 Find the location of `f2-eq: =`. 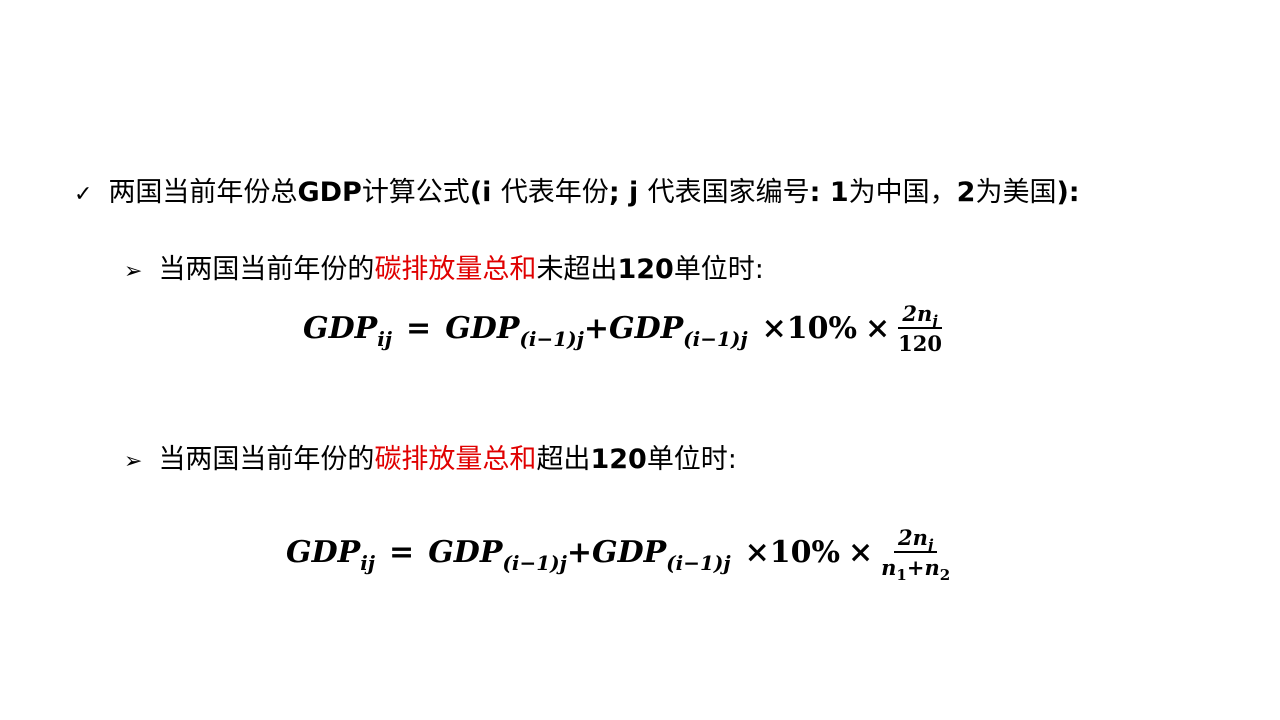

f2-eq: = is located at coordinates (402, 552).